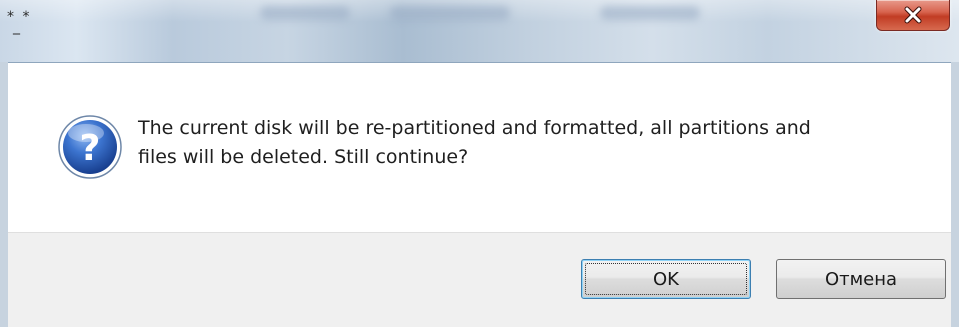  I want to click on question-icon: ?, so click(90, 147).